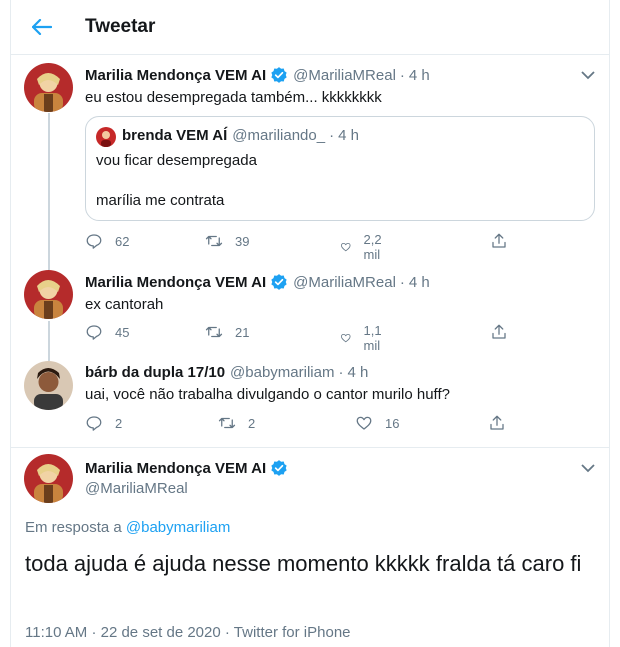  I want to click on reply-count: 62, so click(122, 241).